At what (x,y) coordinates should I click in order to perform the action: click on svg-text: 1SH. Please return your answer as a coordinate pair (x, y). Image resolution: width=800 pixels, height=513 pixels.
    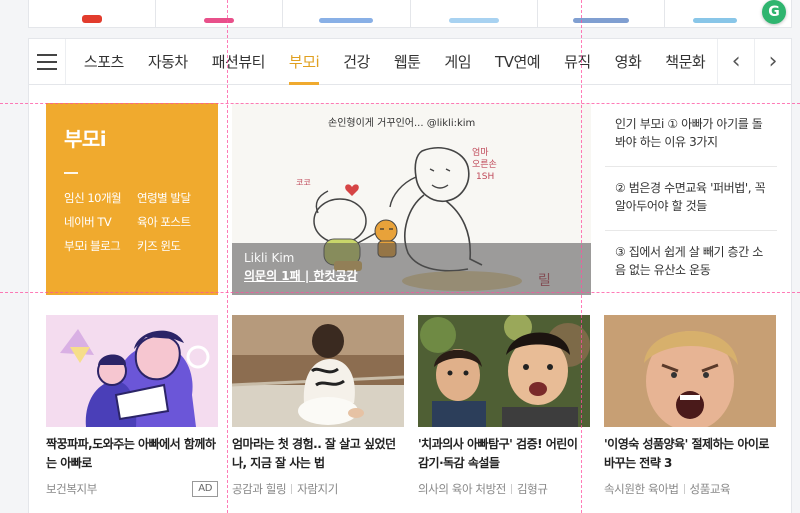
    Looking at the image, I should click on (485, 177).